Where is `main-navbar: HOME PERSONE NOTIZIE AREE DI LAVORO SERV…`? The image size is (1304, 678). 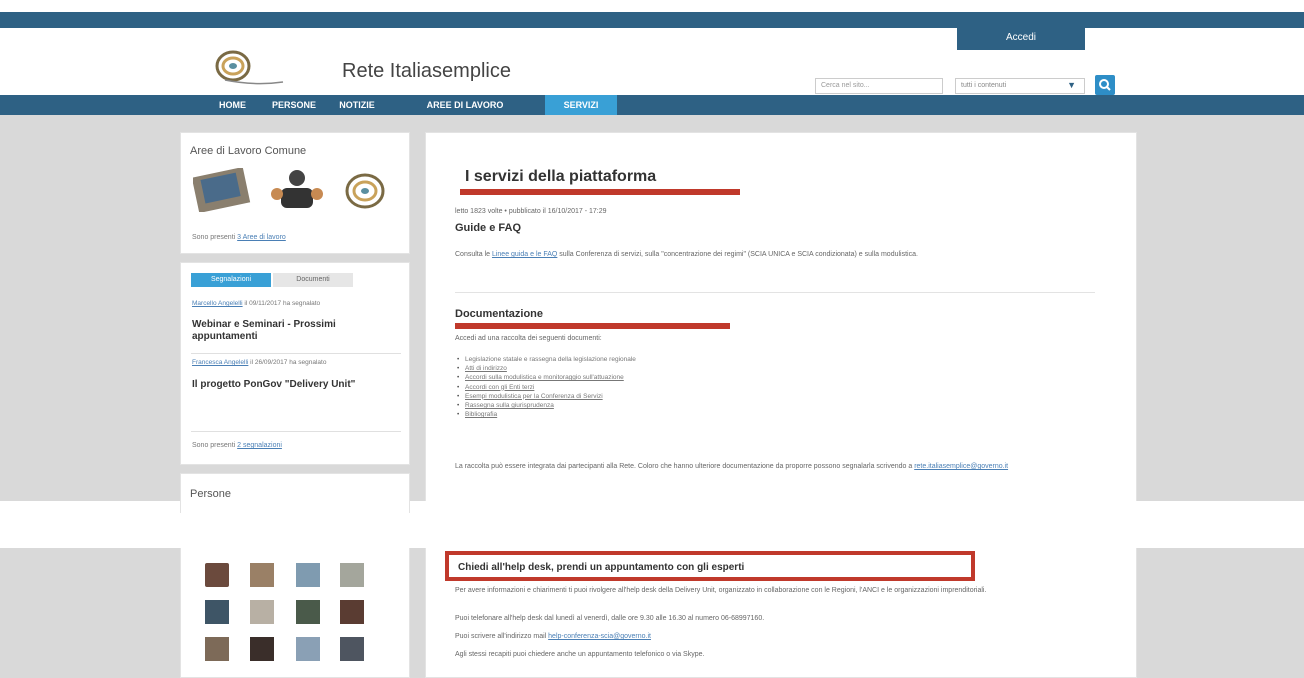
main-navbar: HOME PERSONE NOTIZIE AREE DI LAVORO SERV… is located at coordinates (652, 105).